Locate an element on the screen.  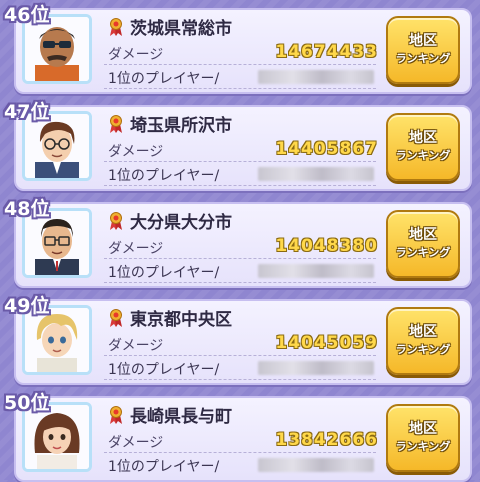
damage-value: 14045059 is located at coordinates (326, 343).